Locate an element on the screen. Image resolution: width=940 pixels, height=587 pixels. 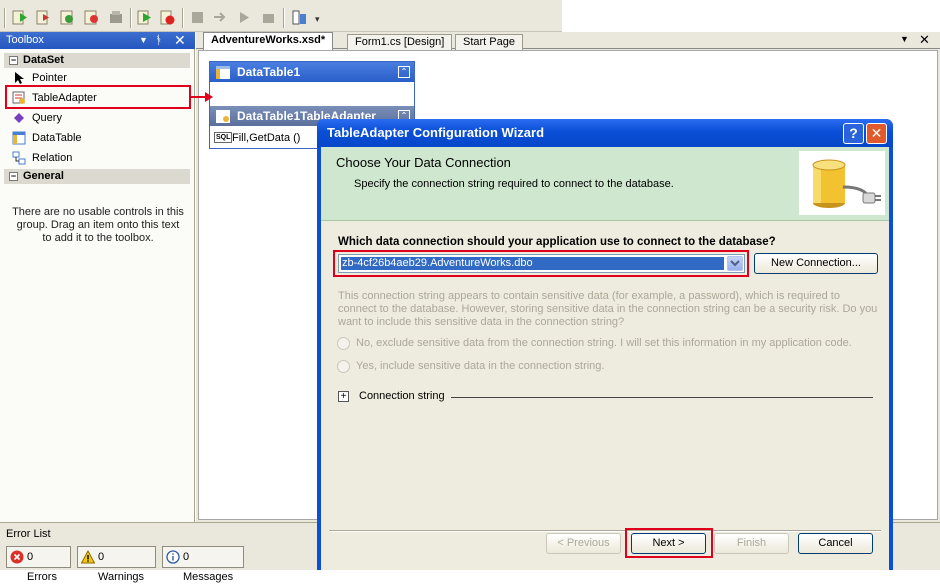
tab-adventureworks-xsd: AdventureWorks.xsd* is located at coordinates (268, 41).